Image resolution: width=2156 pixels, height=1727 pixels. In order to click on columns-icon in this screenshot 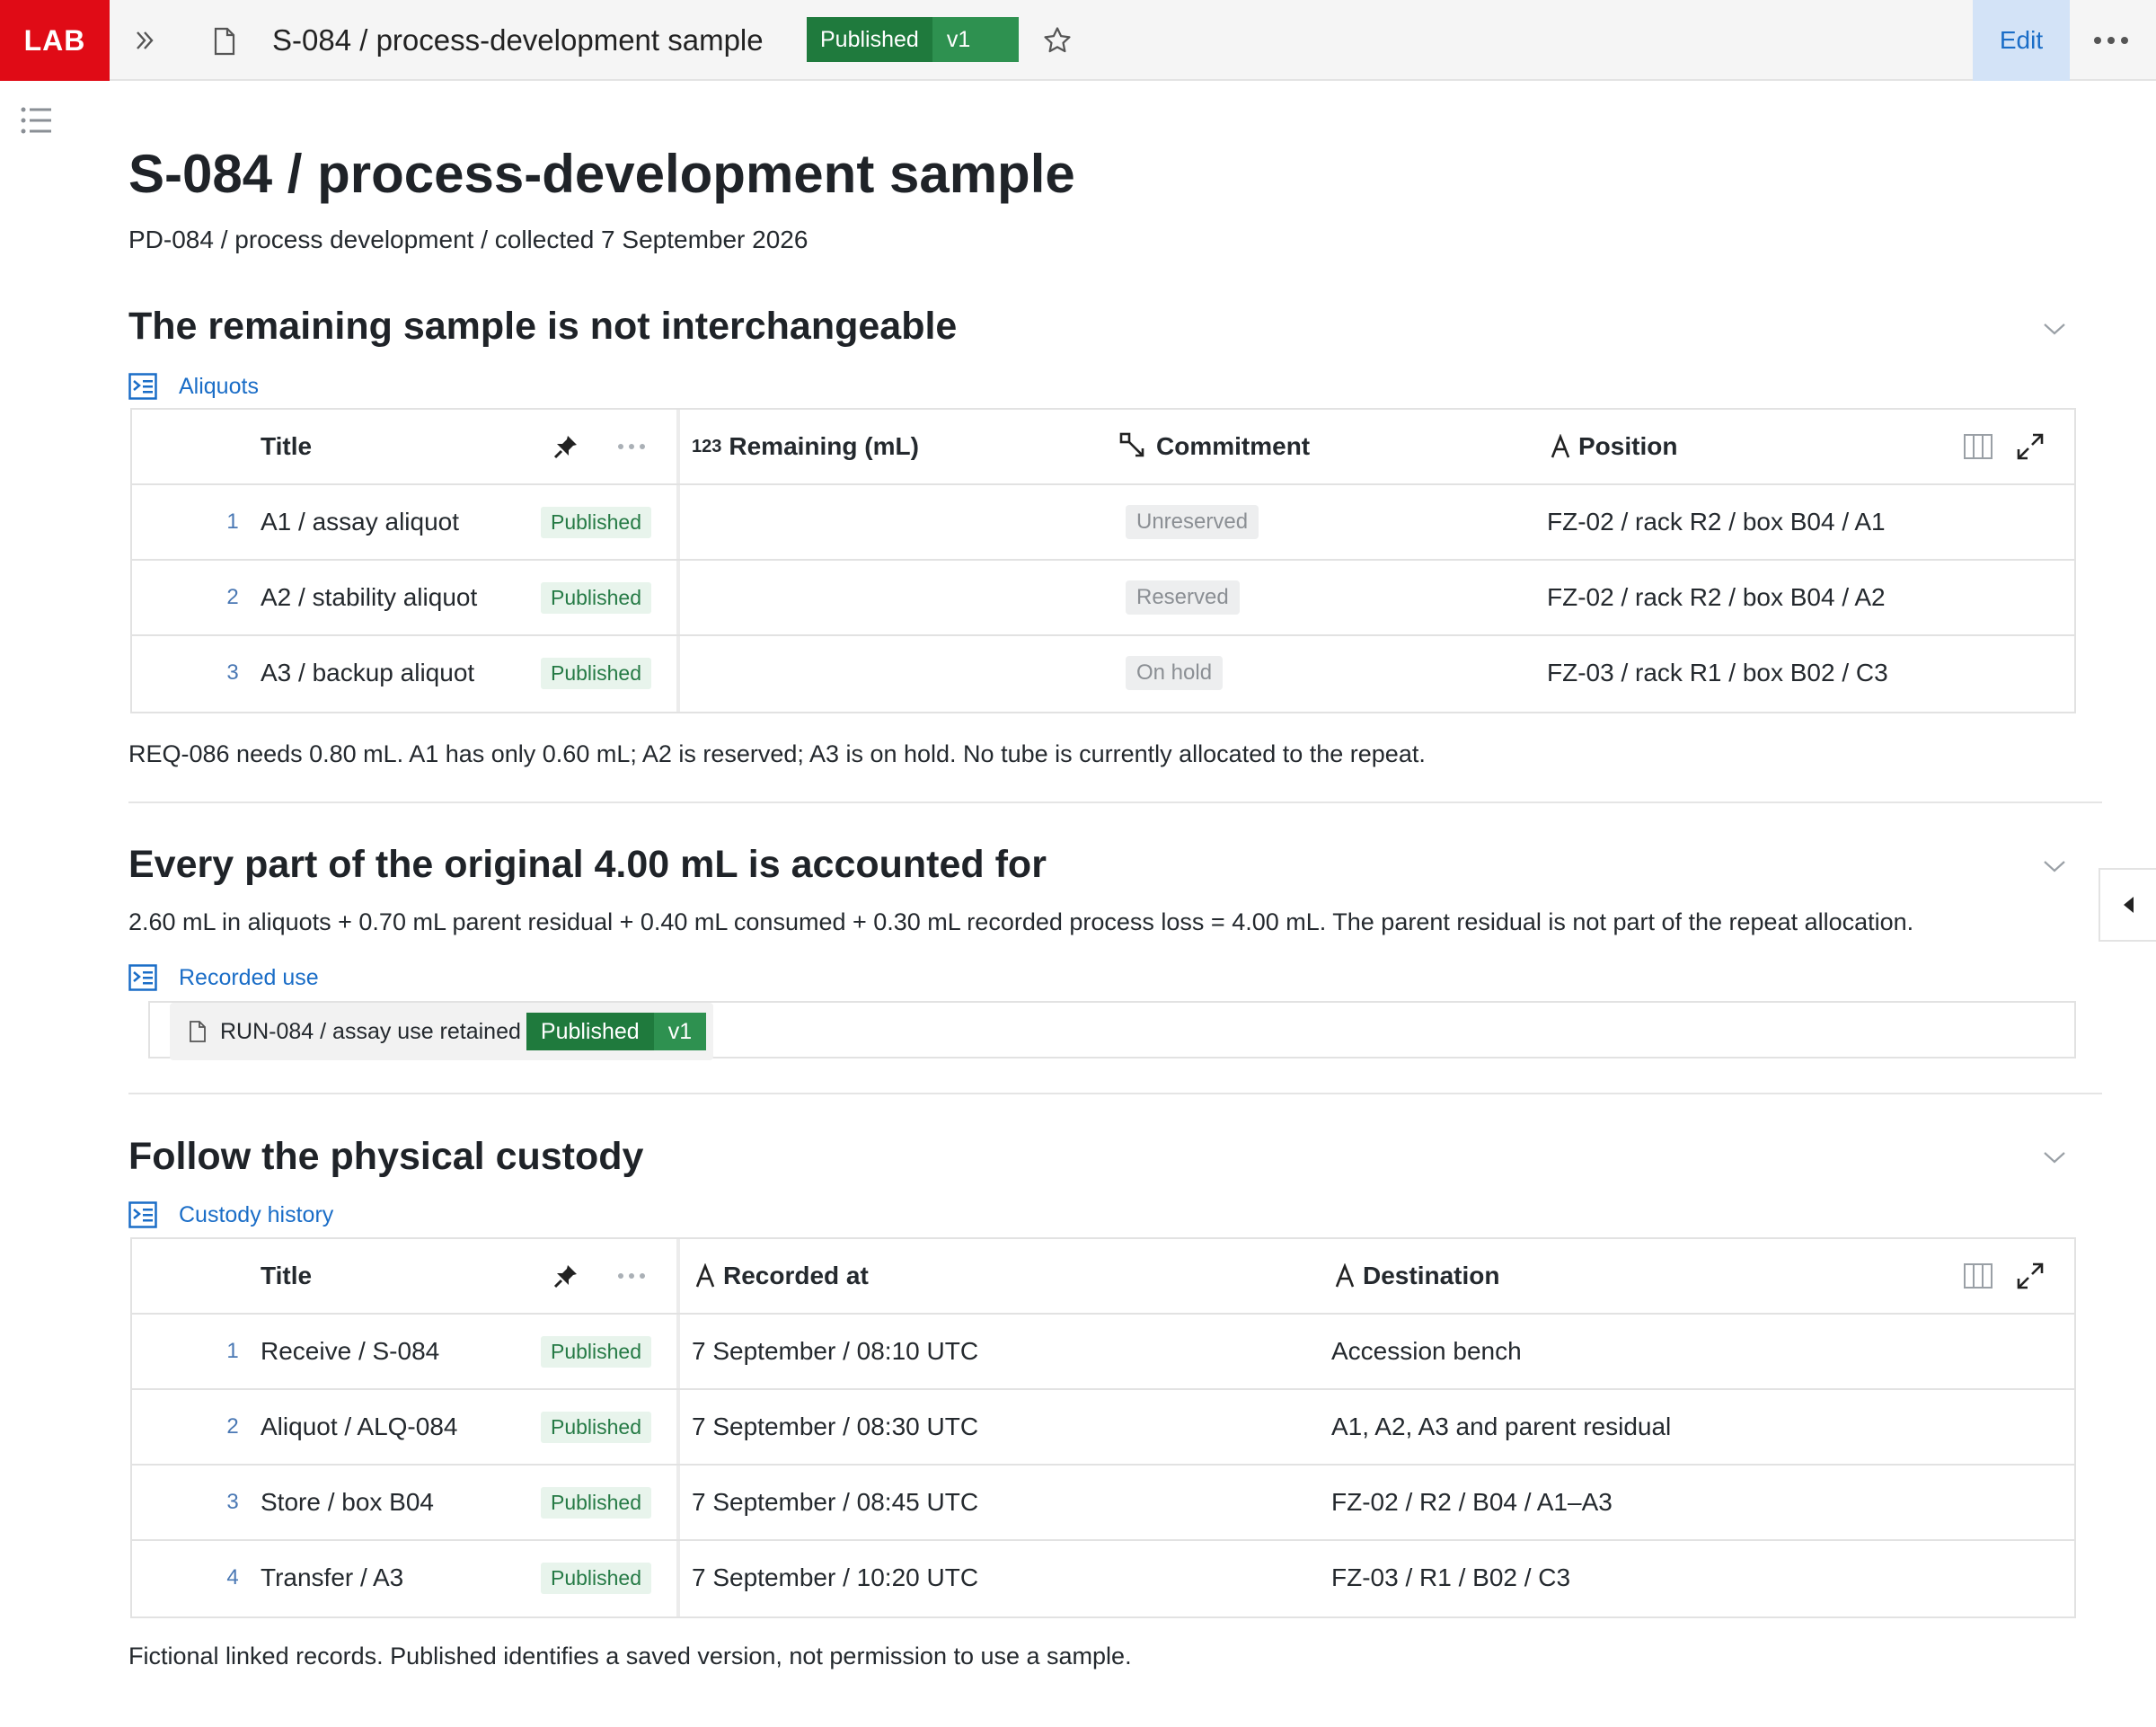, I will do `click(1978, 1276)`.